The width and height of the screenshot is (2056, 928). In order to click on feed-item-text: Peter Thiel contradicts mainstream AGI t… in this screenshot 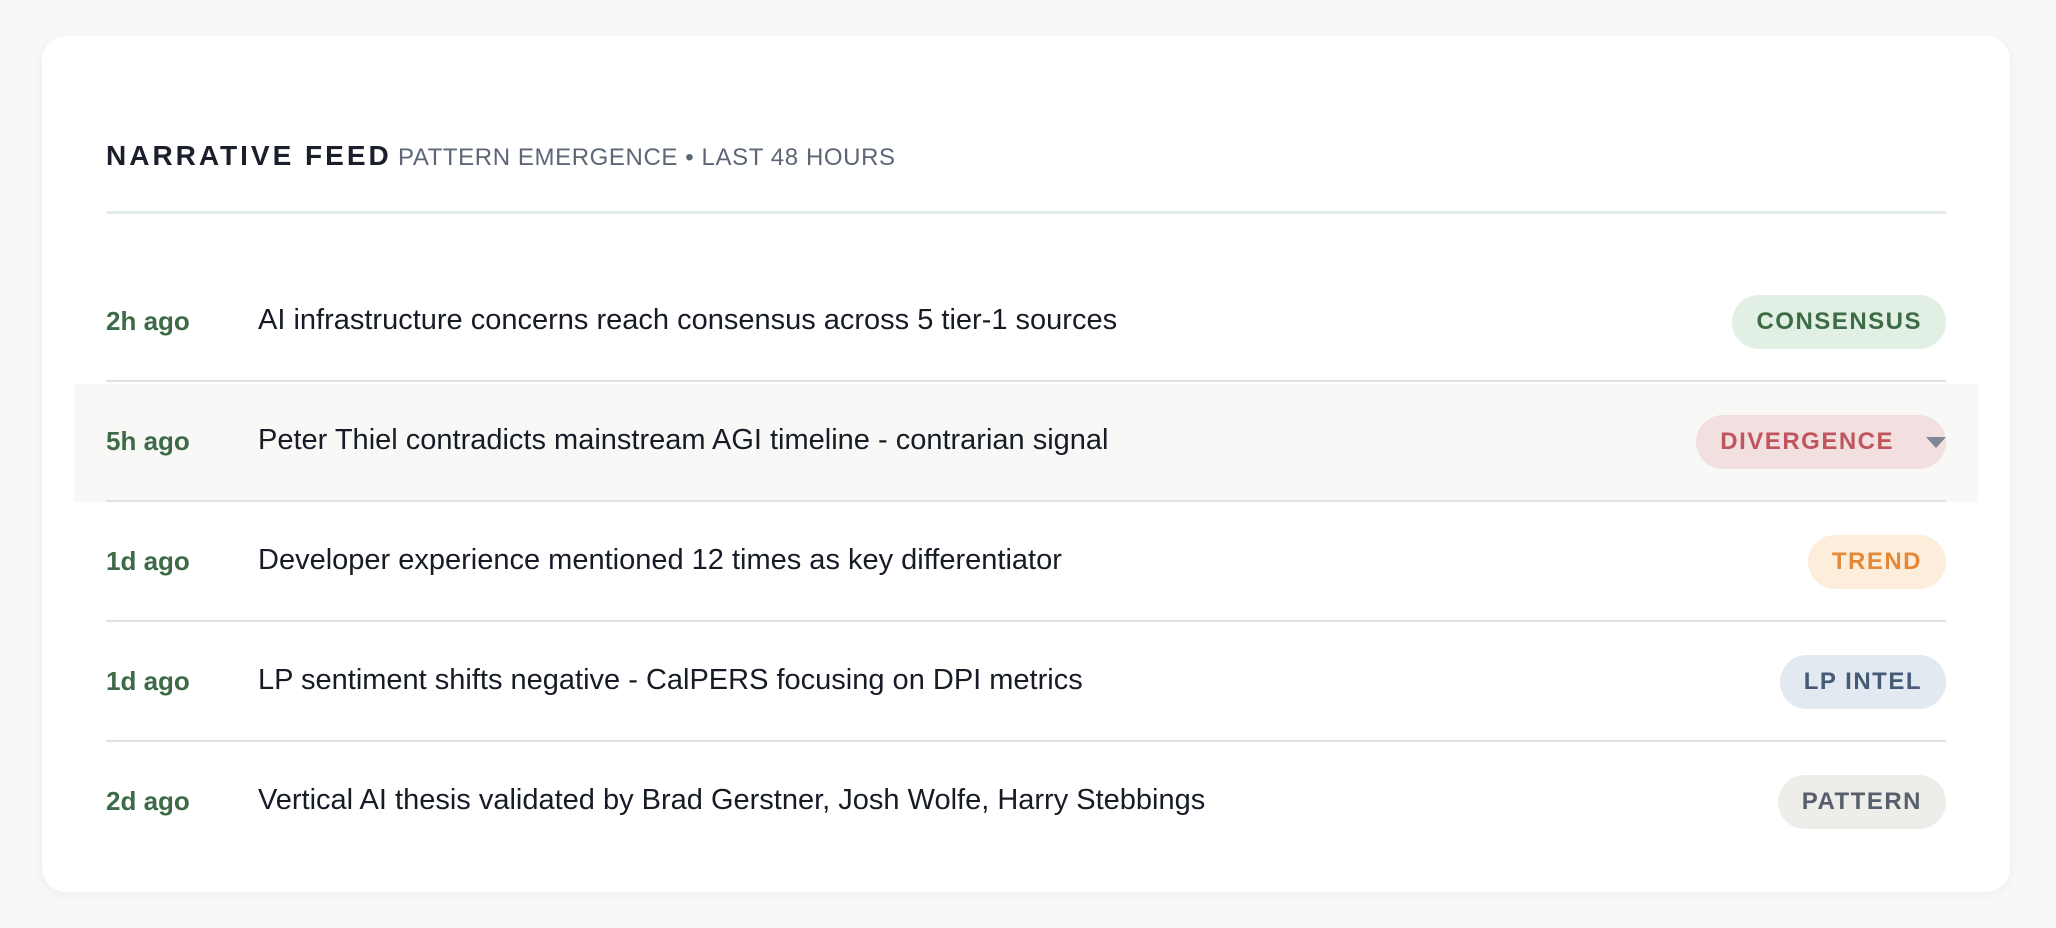, I will do `click(683, 440)`.